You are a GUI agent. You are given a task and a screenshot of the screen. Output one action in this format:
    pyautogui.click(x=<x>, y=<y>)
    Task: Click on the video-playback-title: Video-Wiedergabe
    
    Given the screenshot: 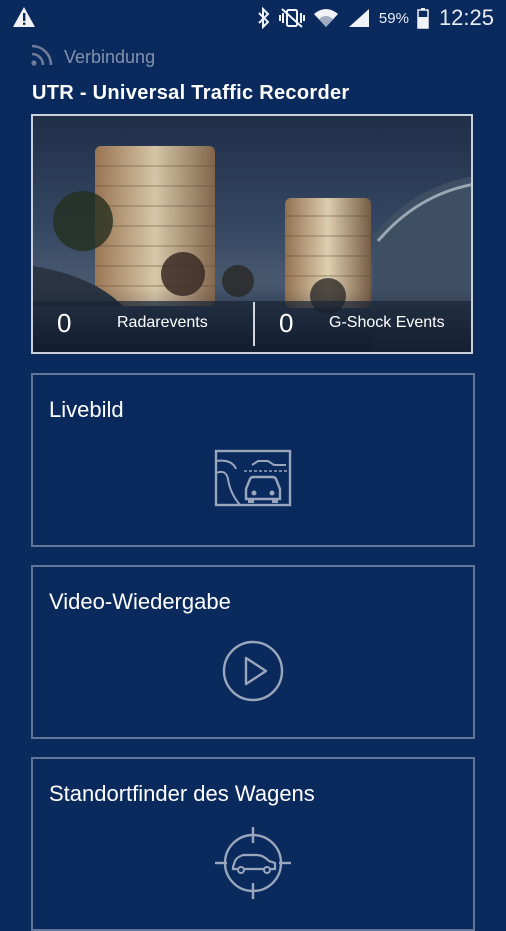 What is the action you would take?
    pyautogui.click(x=140, y=601)
    